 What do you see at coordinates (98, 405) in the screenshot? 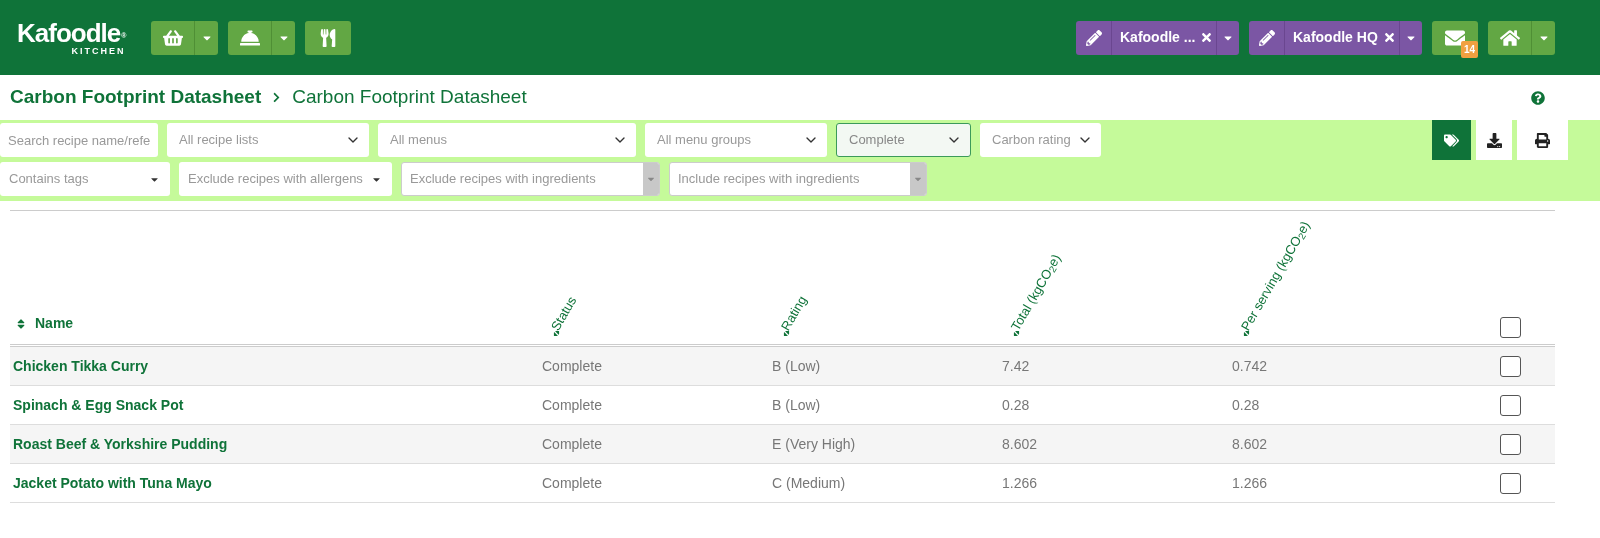
I see `recipe-link: Spinach & Egg Snack Pot` at bounding box center [98, 405].